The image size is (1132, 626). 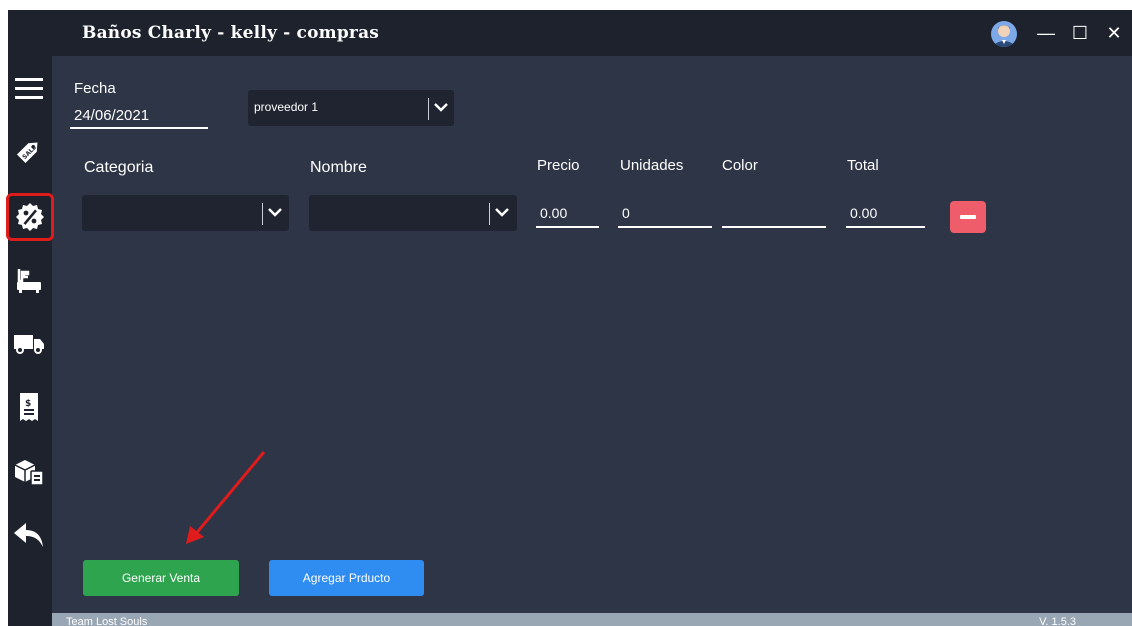 I want to click on version-label: V. 1.5.3, so click(x=1057, y=621).